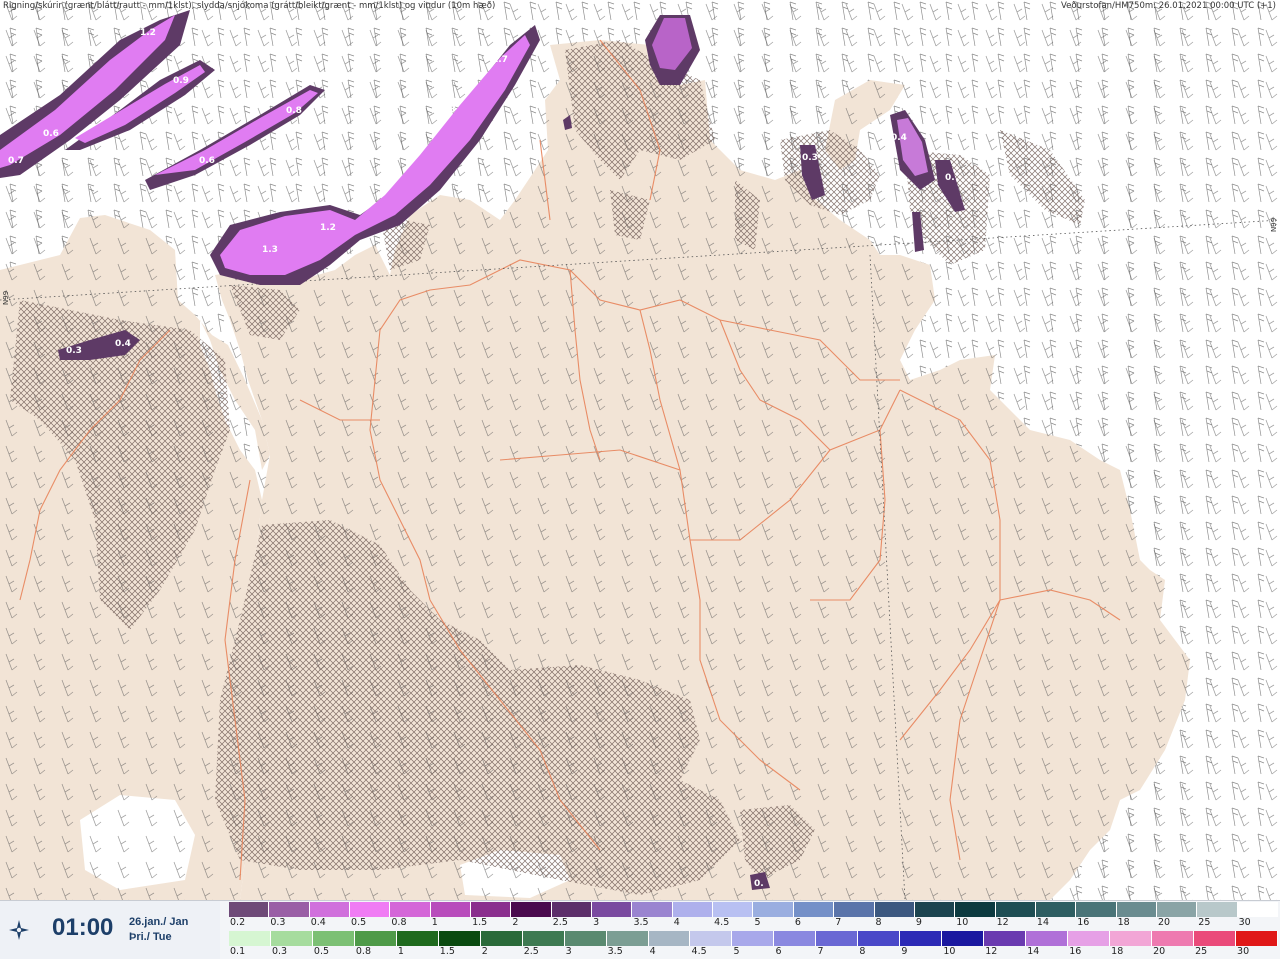 The width and height of the screenshot is (1280, 959). Describe the element at coordinates (778, 951) in the screenshot. I see `rain-scale-label: 6` at that location.